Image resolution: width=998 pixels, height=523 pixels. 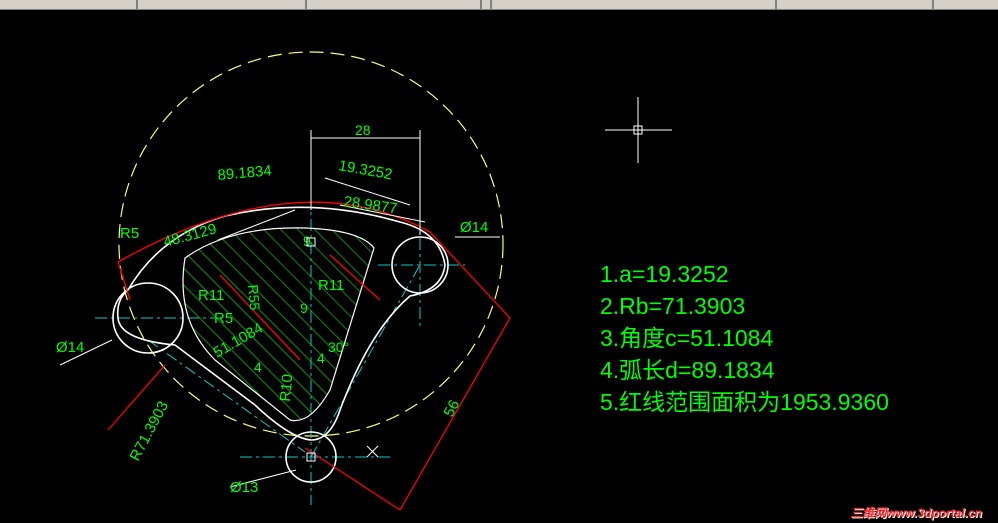 I want to click on dim-rb: R71.3903, so click(x=150, y=430).